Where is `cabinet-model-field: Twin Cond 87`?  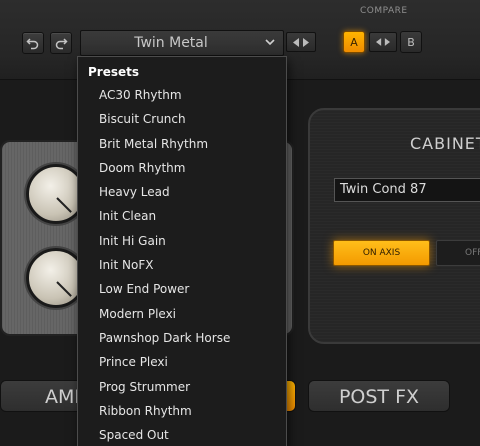 cabinet-model-field: Twin Cond 87 is located at coordinates (407, 190).